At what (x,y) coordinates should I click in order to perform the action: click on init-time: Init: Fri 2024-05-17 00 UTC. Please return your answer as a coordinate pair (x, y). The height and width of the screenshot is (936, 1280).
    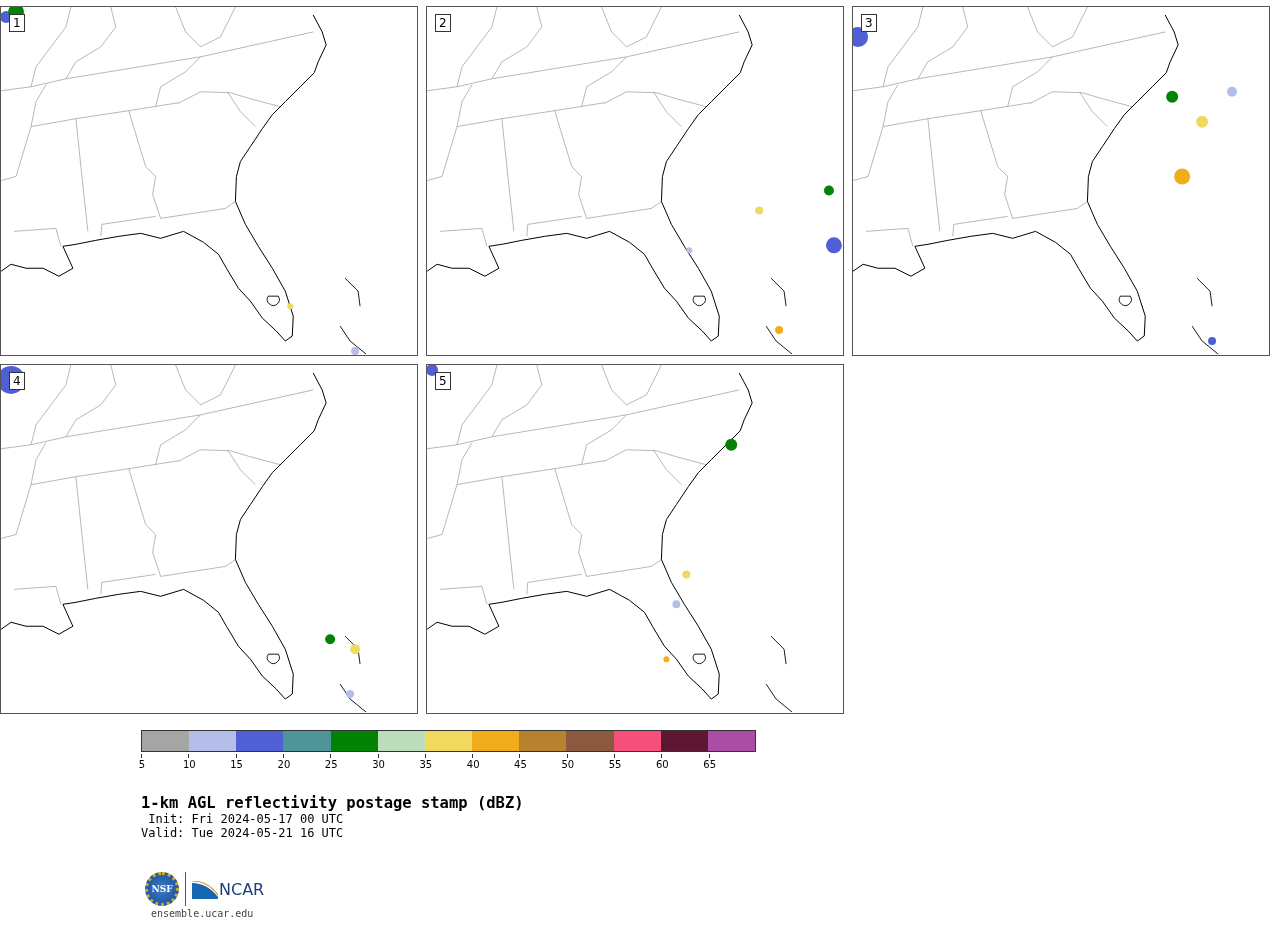
    Looking at the image, I should click on (246, 819).